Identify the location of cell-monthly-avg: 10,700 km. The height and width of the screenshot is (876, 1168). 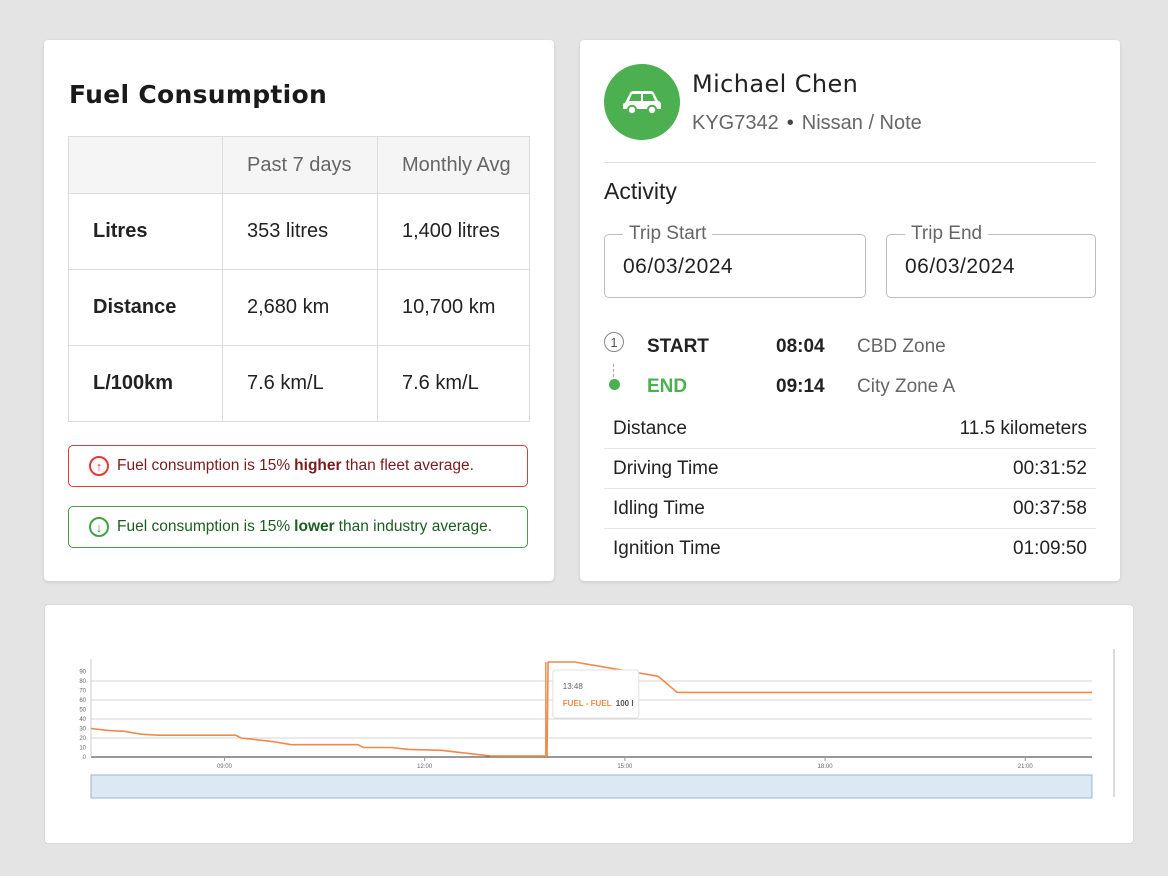
(453, 307).